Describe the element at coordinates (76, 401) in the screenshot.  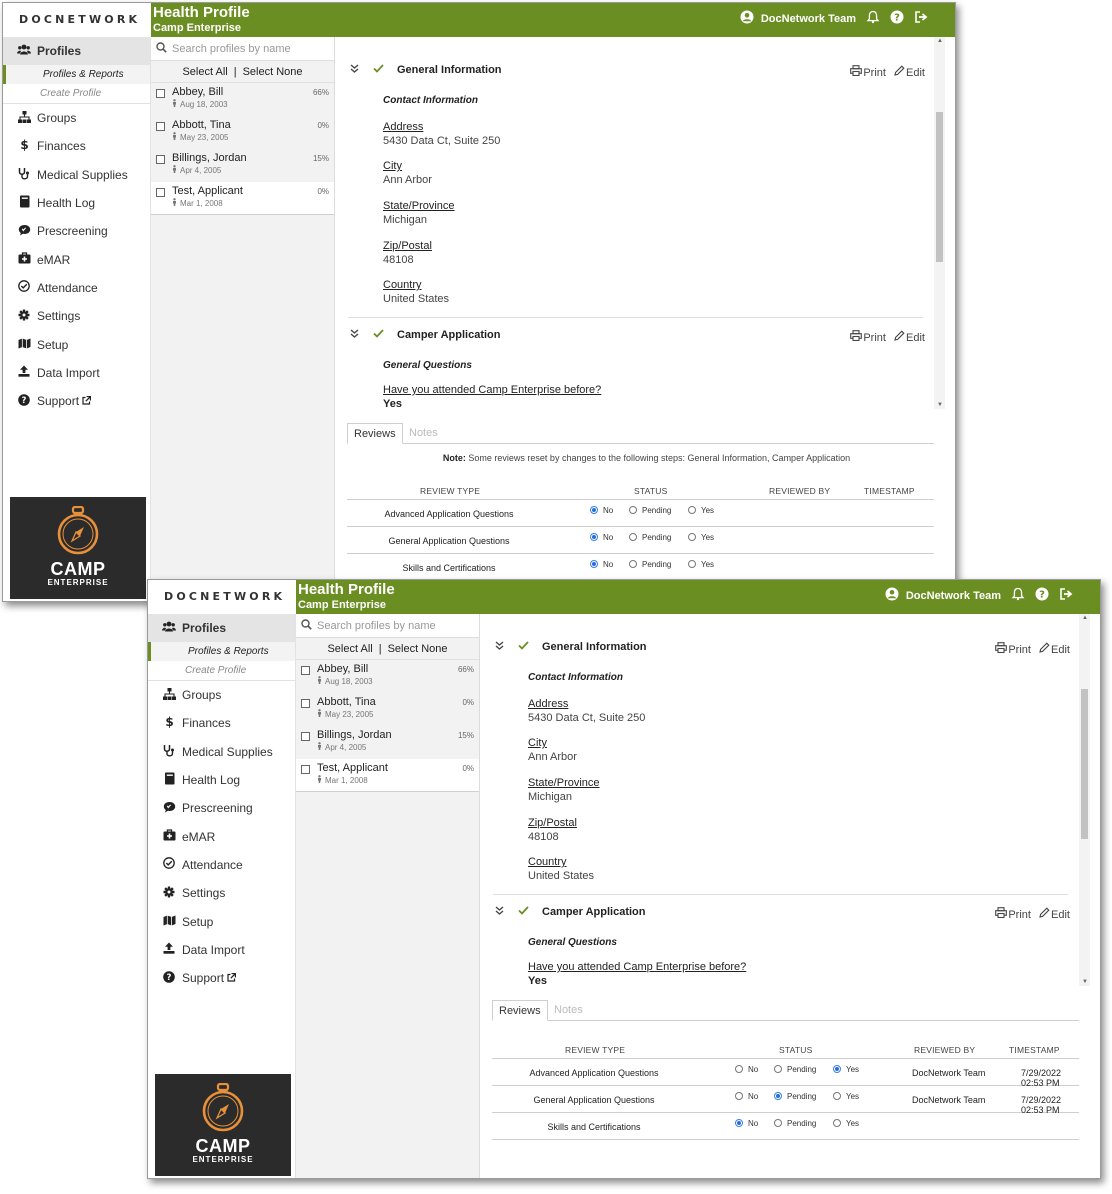
I see `sidebar-item-support: ? Support` at that location.